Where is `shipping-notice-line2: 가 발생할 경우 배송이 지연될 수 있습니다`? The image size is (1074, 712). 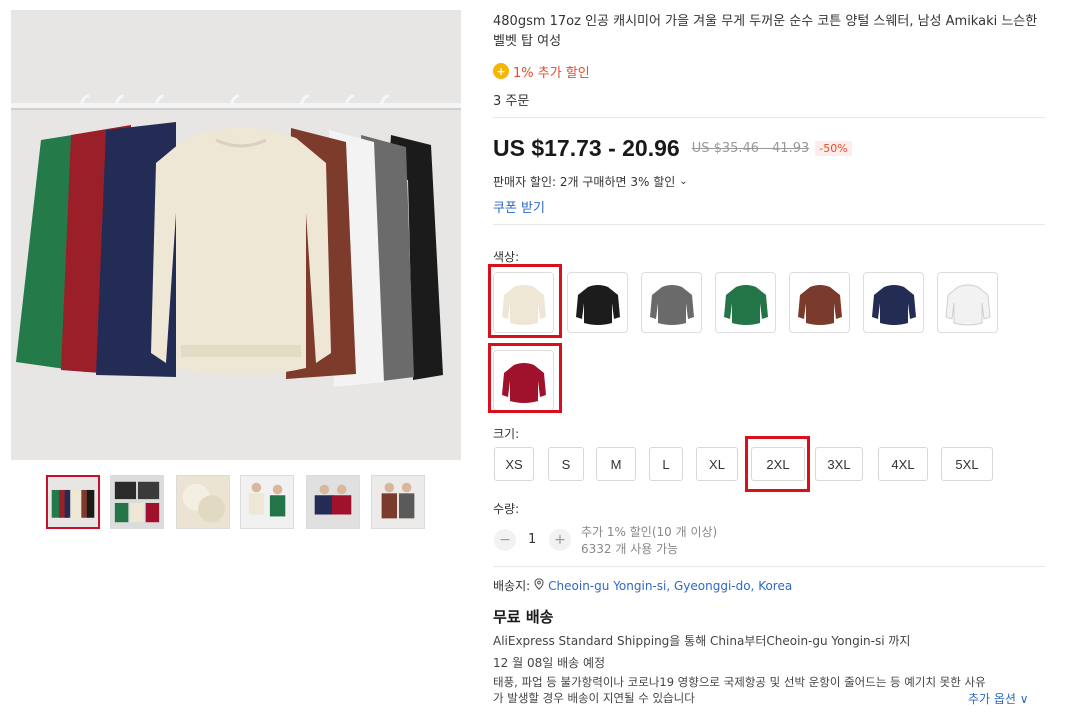 shipping-notice-line2: 가 발생할 경우 배송이 지연될 수 있습니다 is located at coordinates (594, 698).